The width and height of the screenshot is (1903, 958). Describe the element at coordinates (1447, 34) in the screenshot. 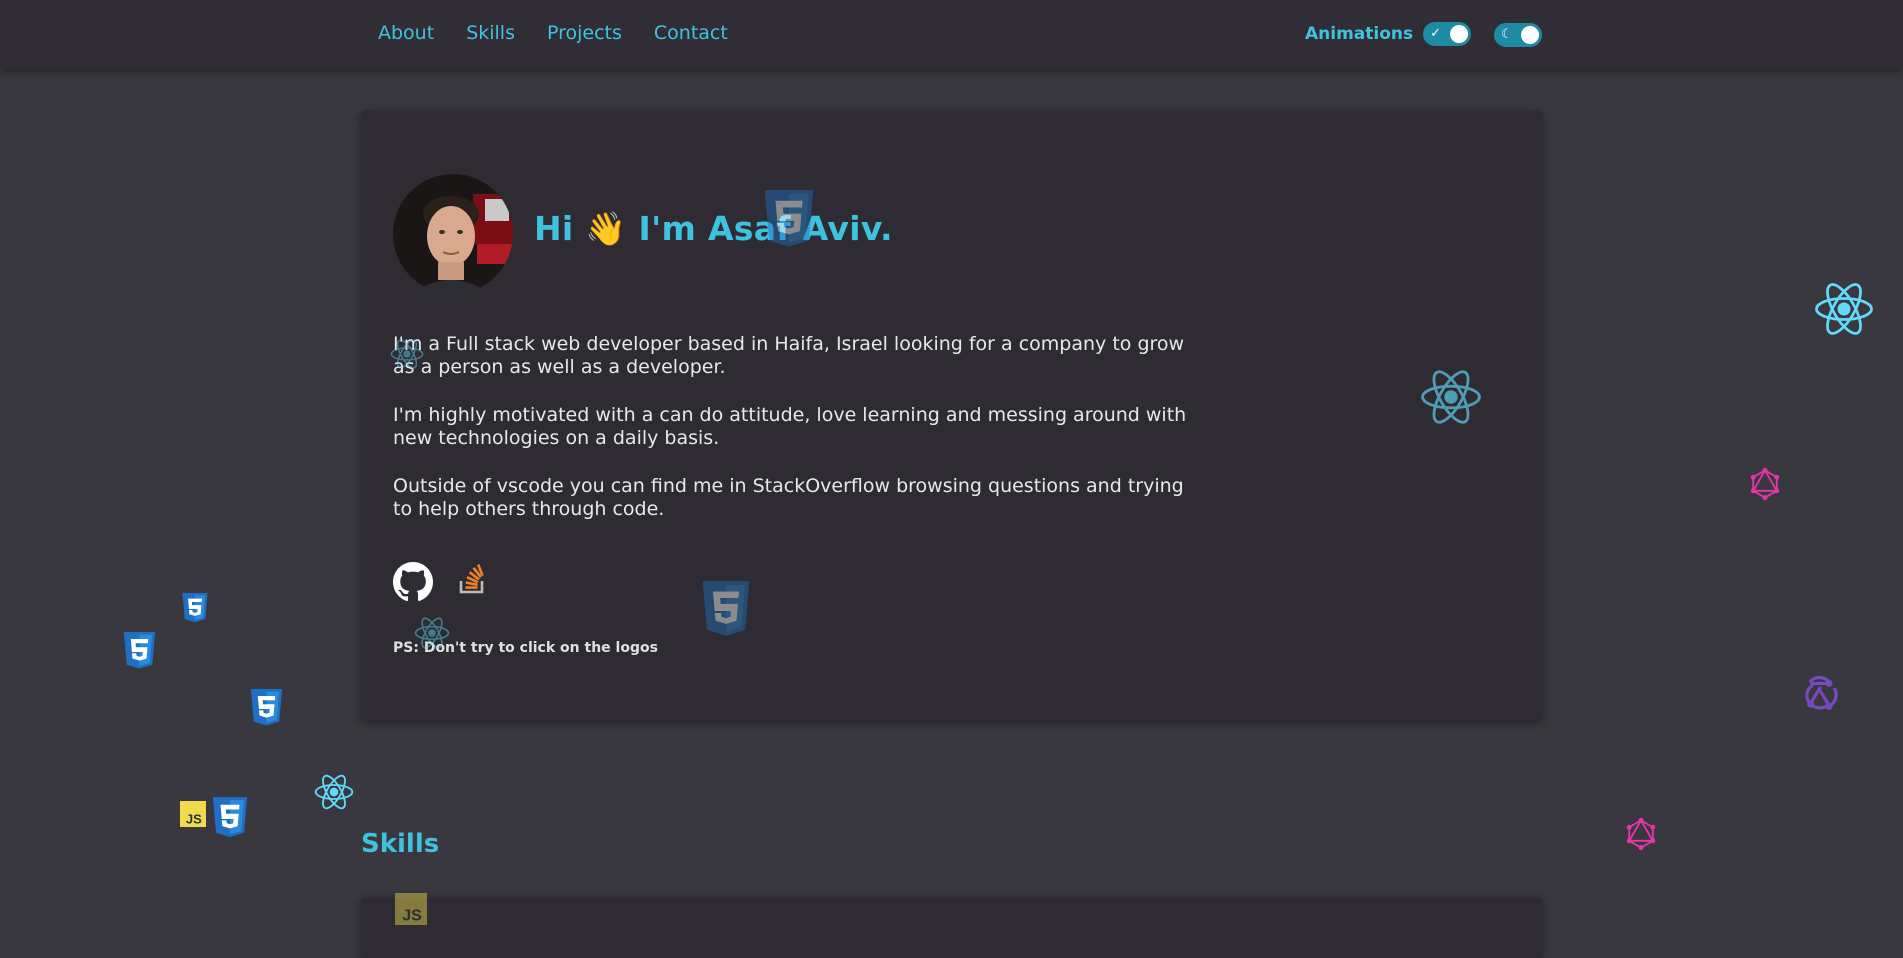

I see `animations-toggle: ✓` at that location.